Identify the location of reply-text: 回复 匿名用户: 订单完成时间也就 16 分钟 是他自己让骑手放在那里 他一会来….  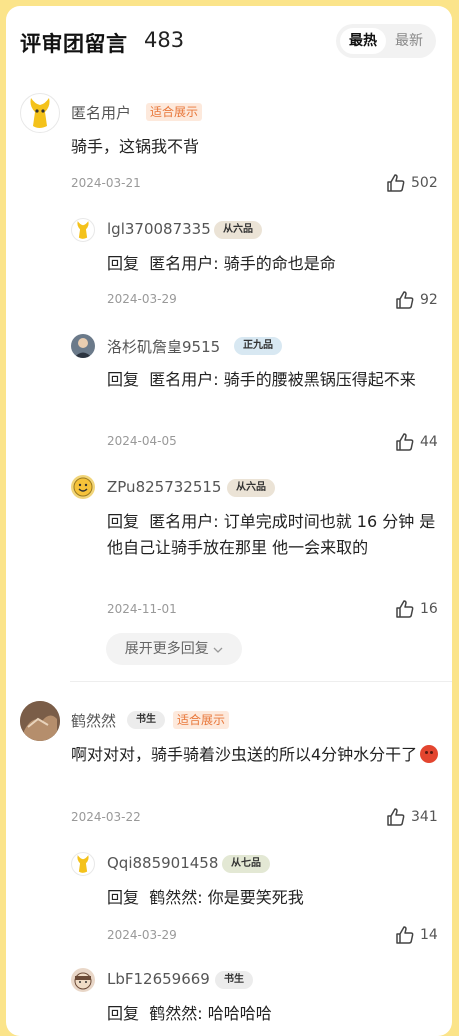
(271, 534).